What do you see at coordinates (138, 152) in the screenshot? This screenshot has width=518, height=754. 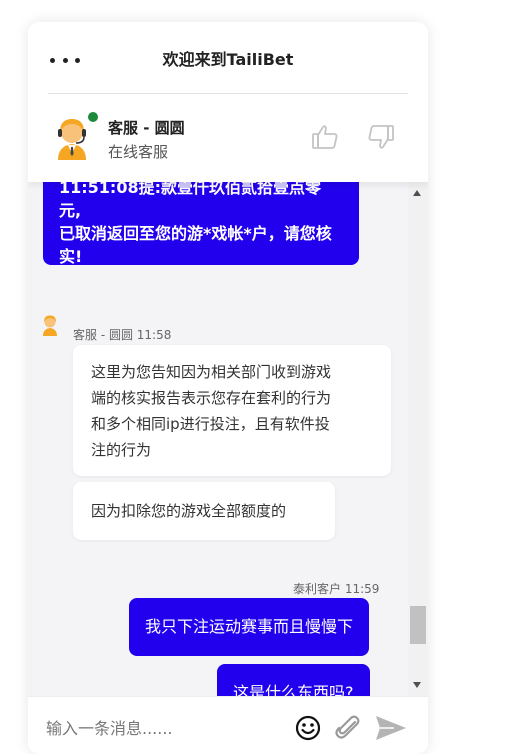 I see `agent-status: 在线客服` at bounding box center [138, 152].